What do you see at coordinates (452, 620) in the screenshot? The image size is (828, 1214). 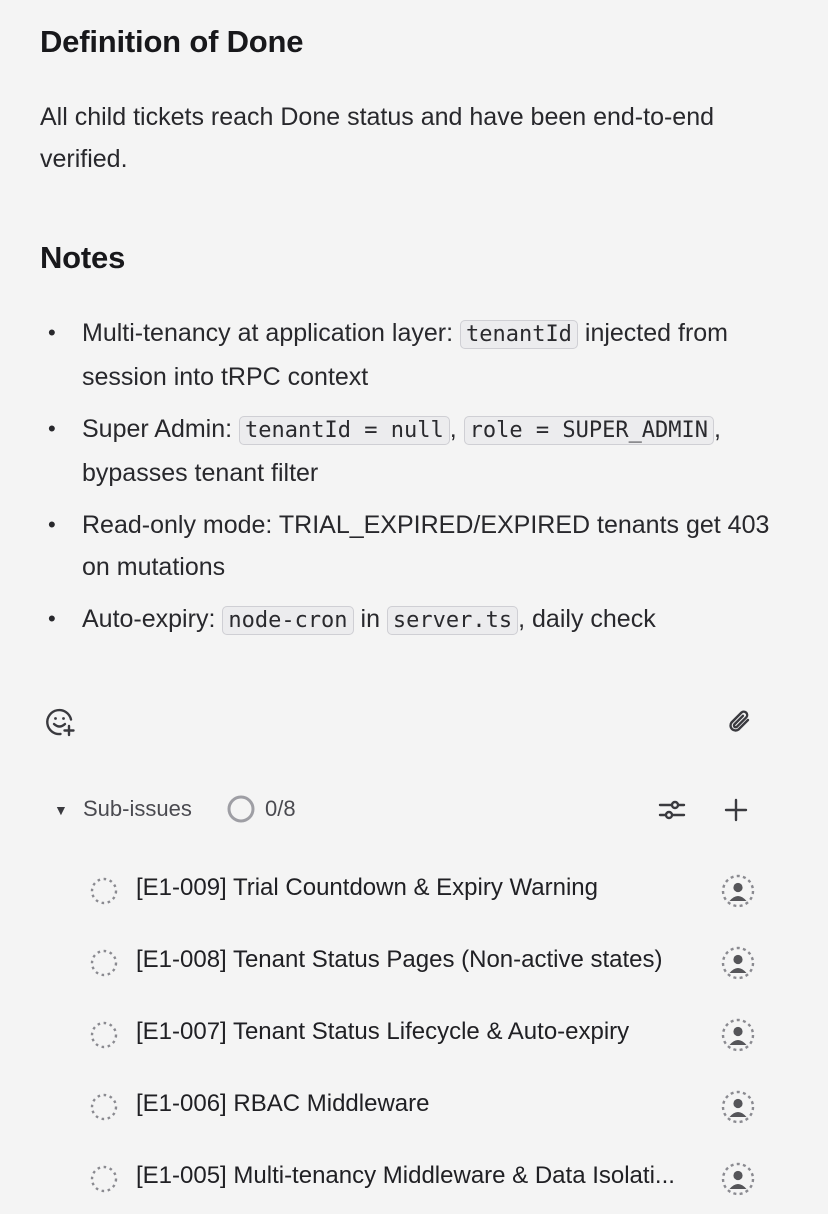 I see `inline-code: server.ts` at bounding box center [452, 620].